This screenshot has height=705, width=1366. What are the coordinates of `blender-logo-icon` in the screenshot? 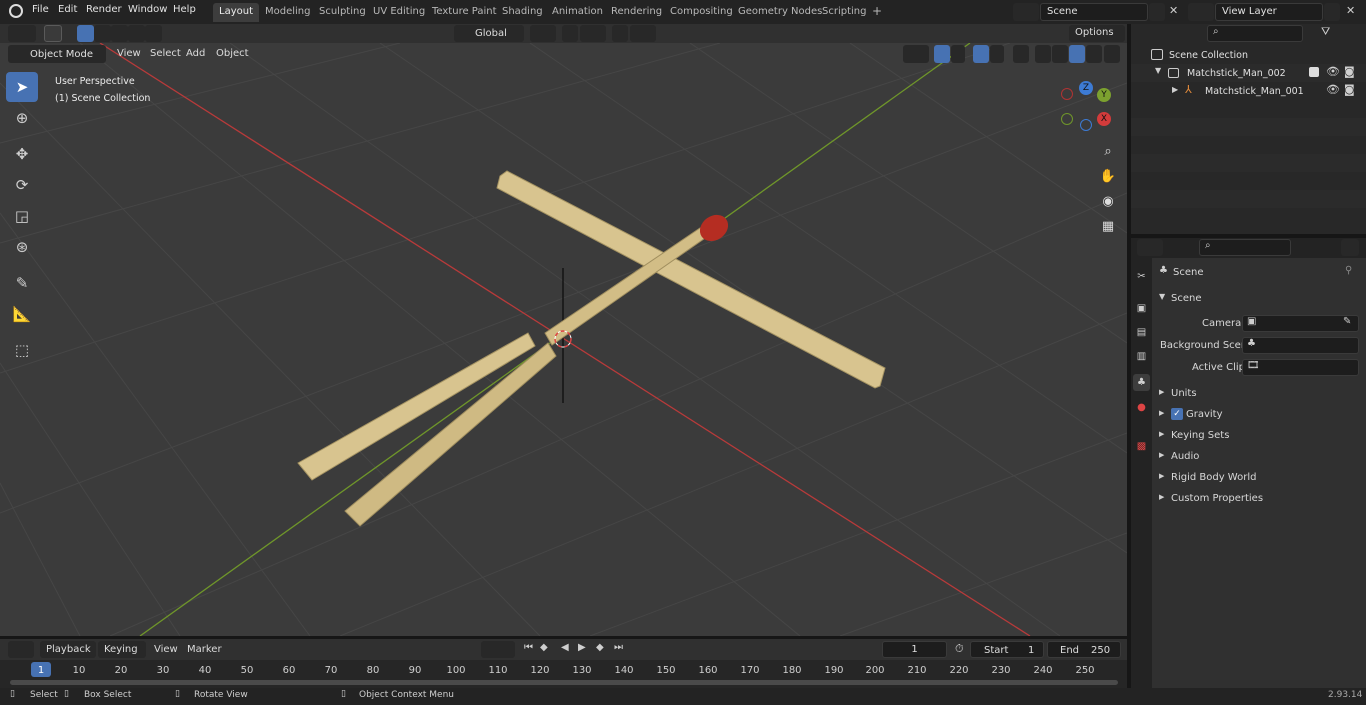 It's located at (16, 11).